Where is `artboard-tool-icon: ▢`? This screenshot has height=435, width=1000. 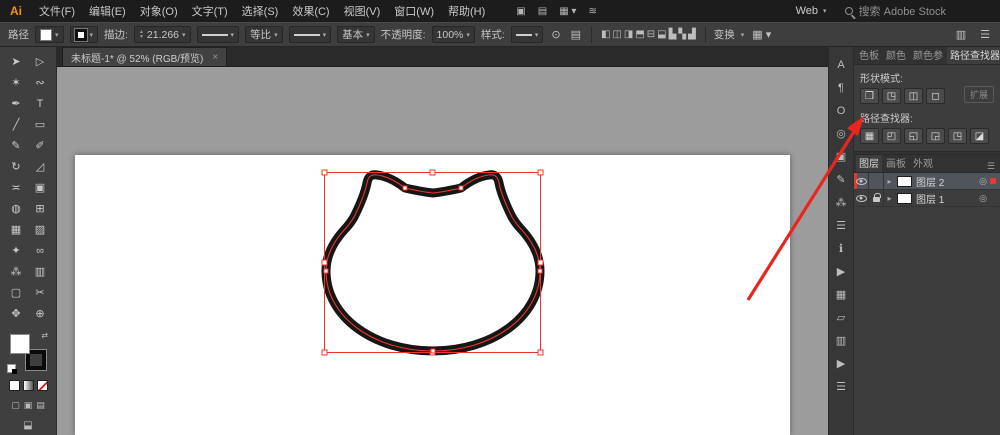 artboard-tool-icon: ▢ is located at coordinates (16, 292).